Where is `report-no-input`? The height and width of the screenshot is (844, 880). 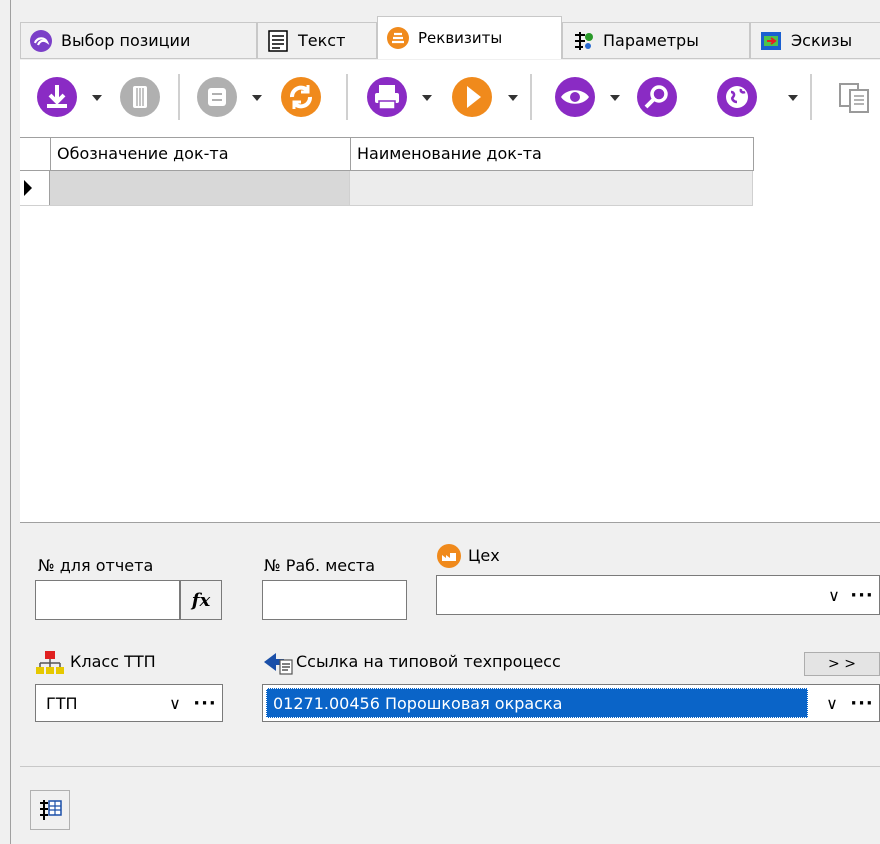 report-no-input is located at coordinates (107, 600).